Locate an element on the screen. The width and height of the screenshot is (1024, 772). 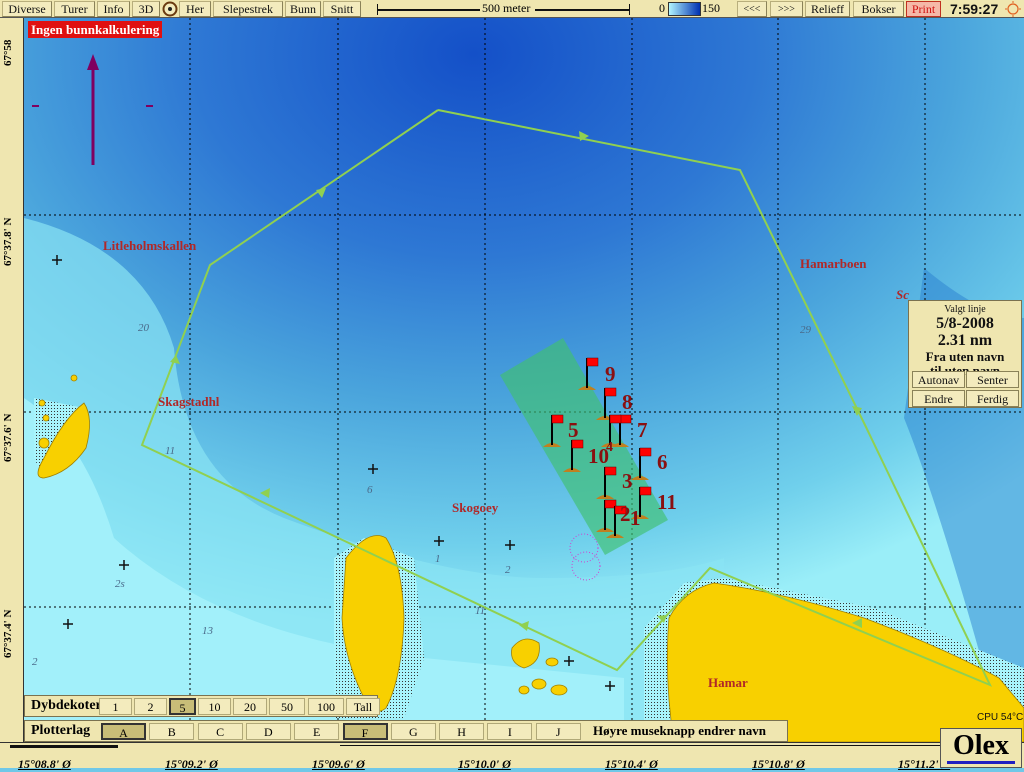
marker-label: 8 is located at coordinates (627, 402).